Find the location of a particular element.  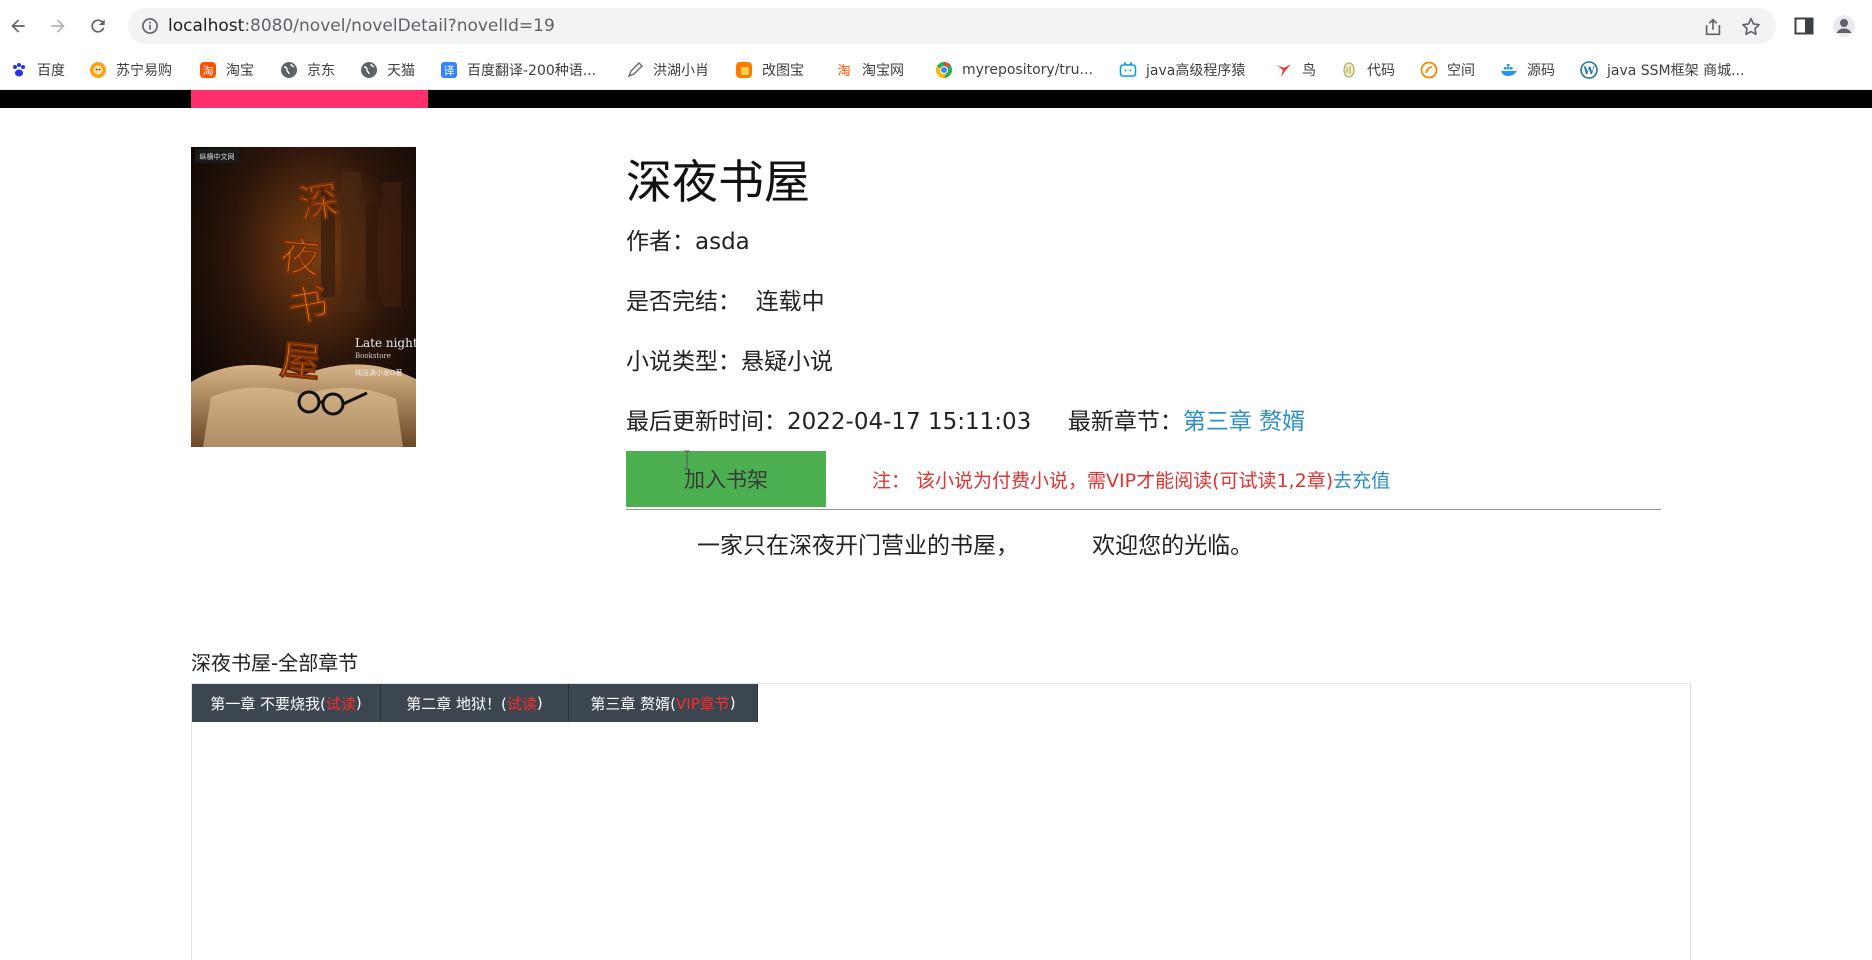

bird-icon is located at coordinates (1284, 70).